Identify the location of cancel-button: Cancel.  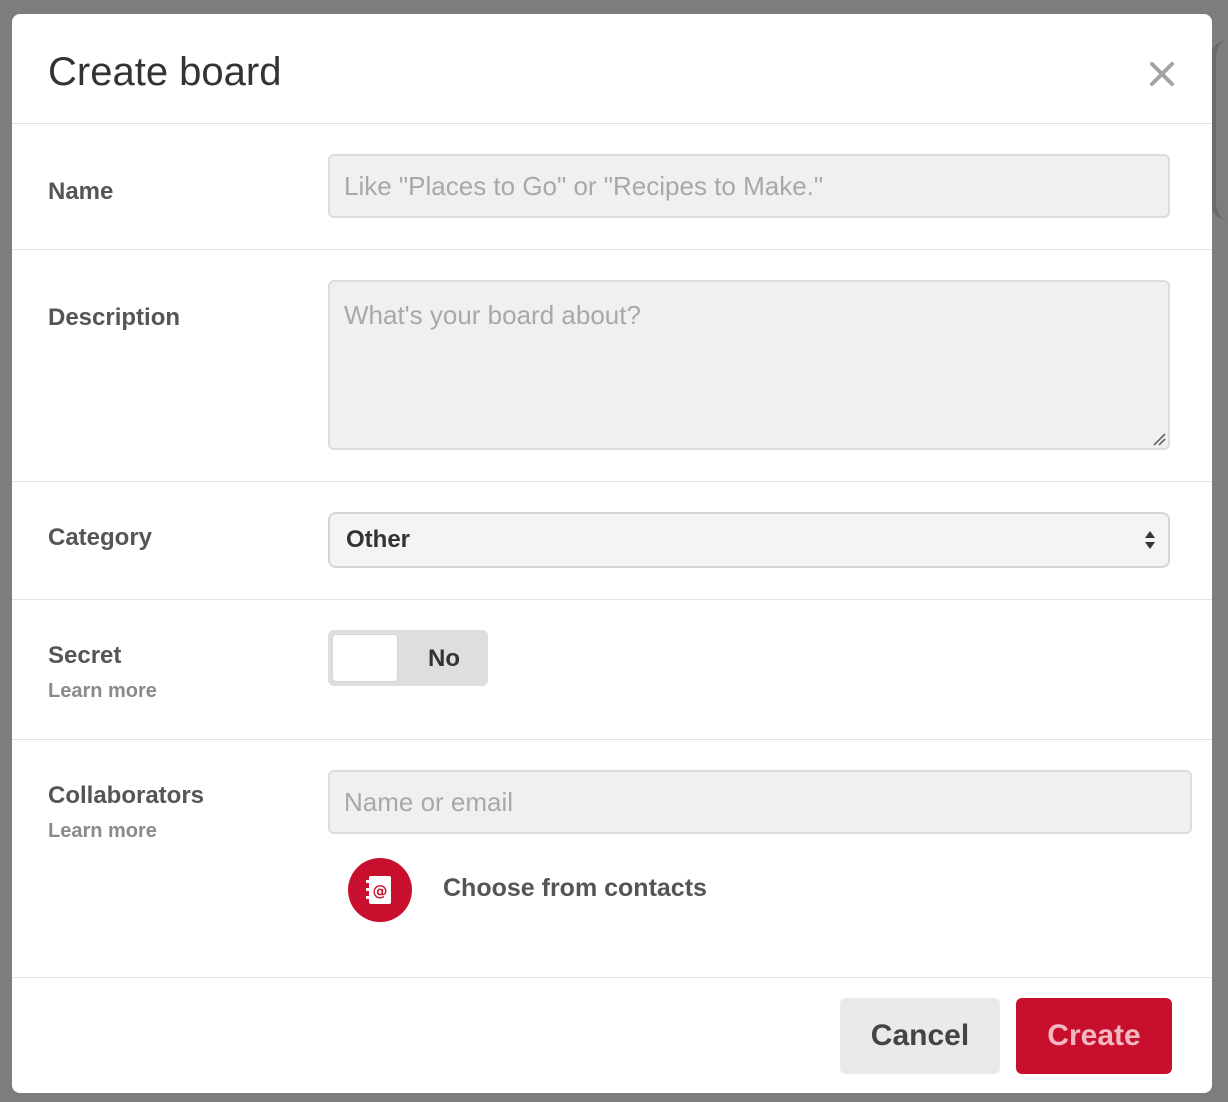
(920, 1036).